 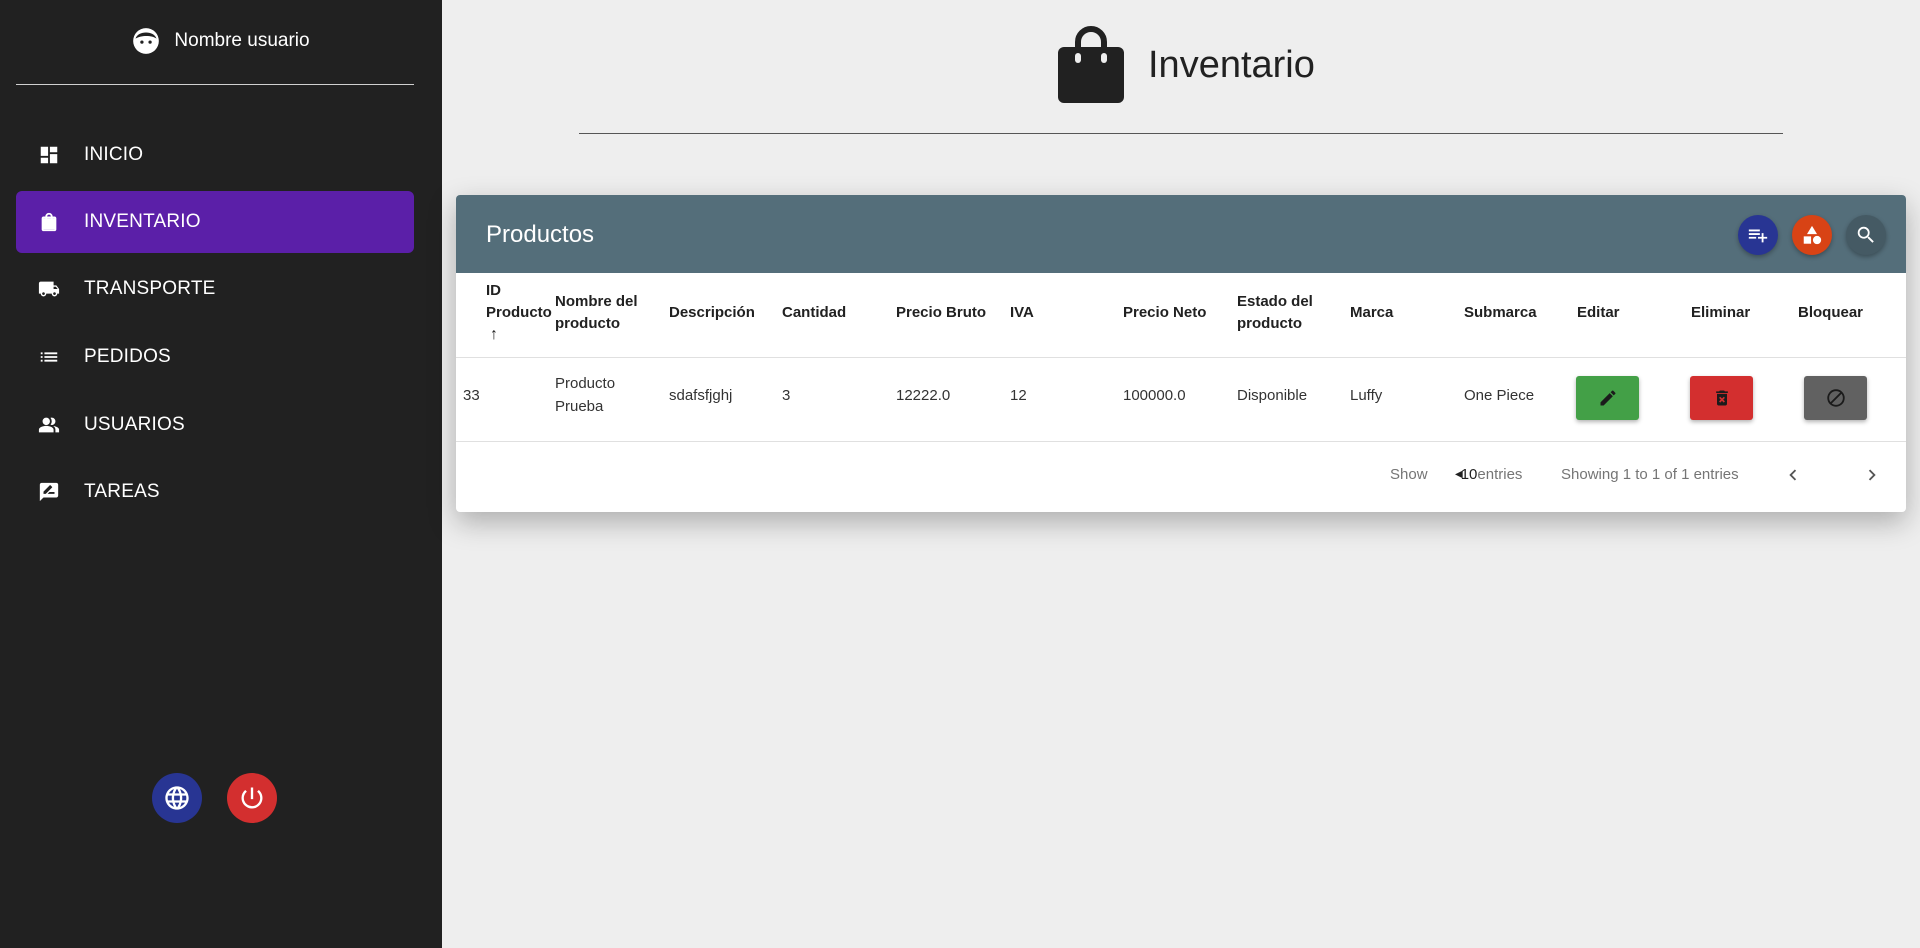 I want to click on cell-quantity: 3, so click(x=786, y=395).